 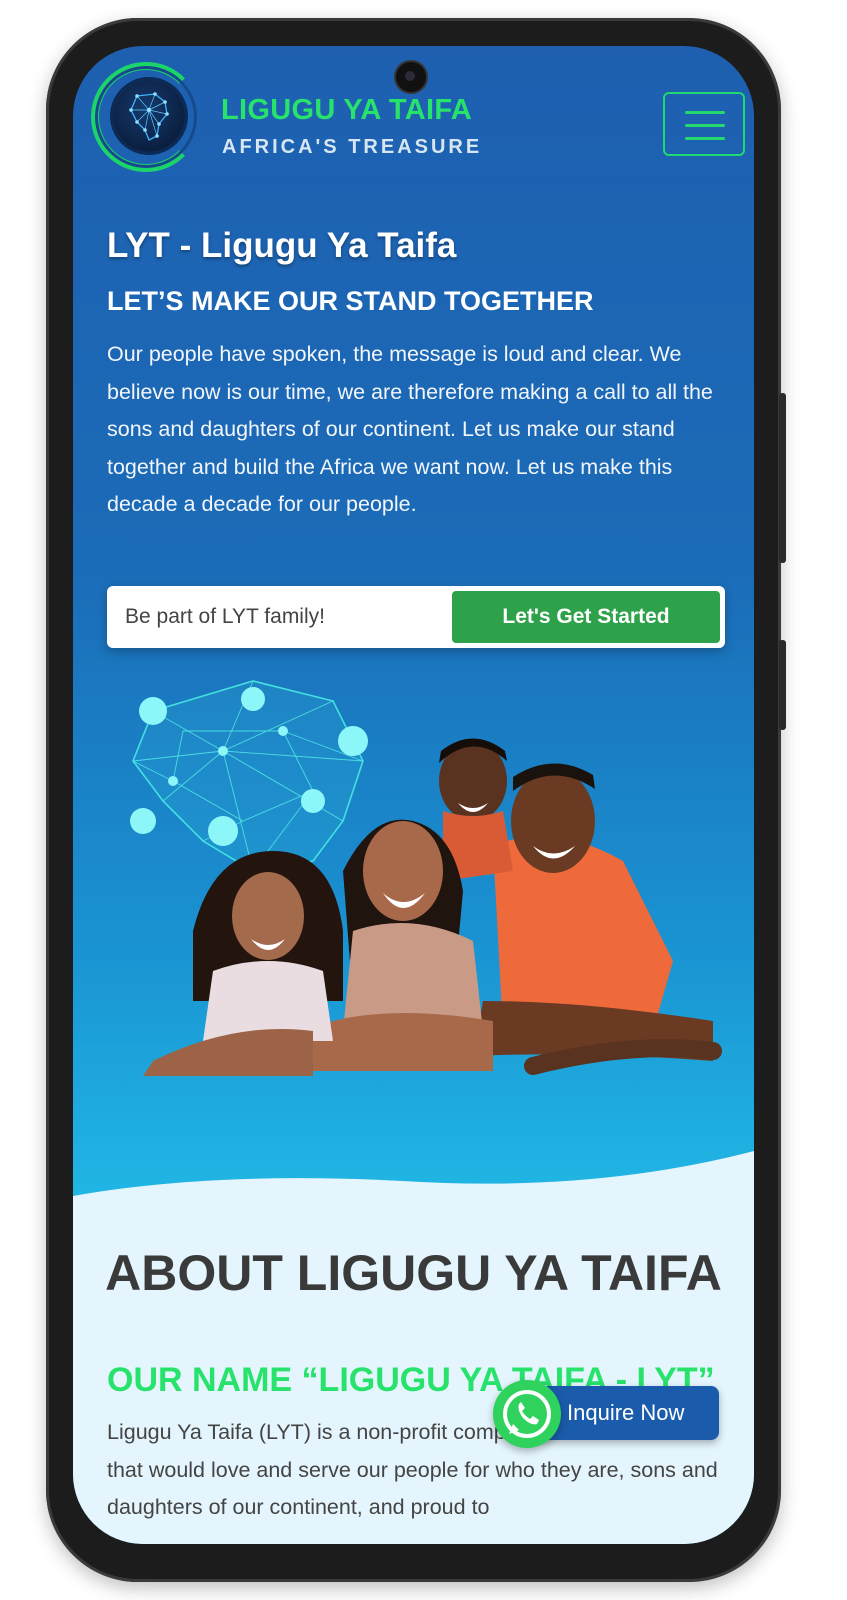 What do you see at coordinates (626, 1412) in the screenshot?
I see `inquire-now-label: Inquire Now` at bounding box center [626, 1412].